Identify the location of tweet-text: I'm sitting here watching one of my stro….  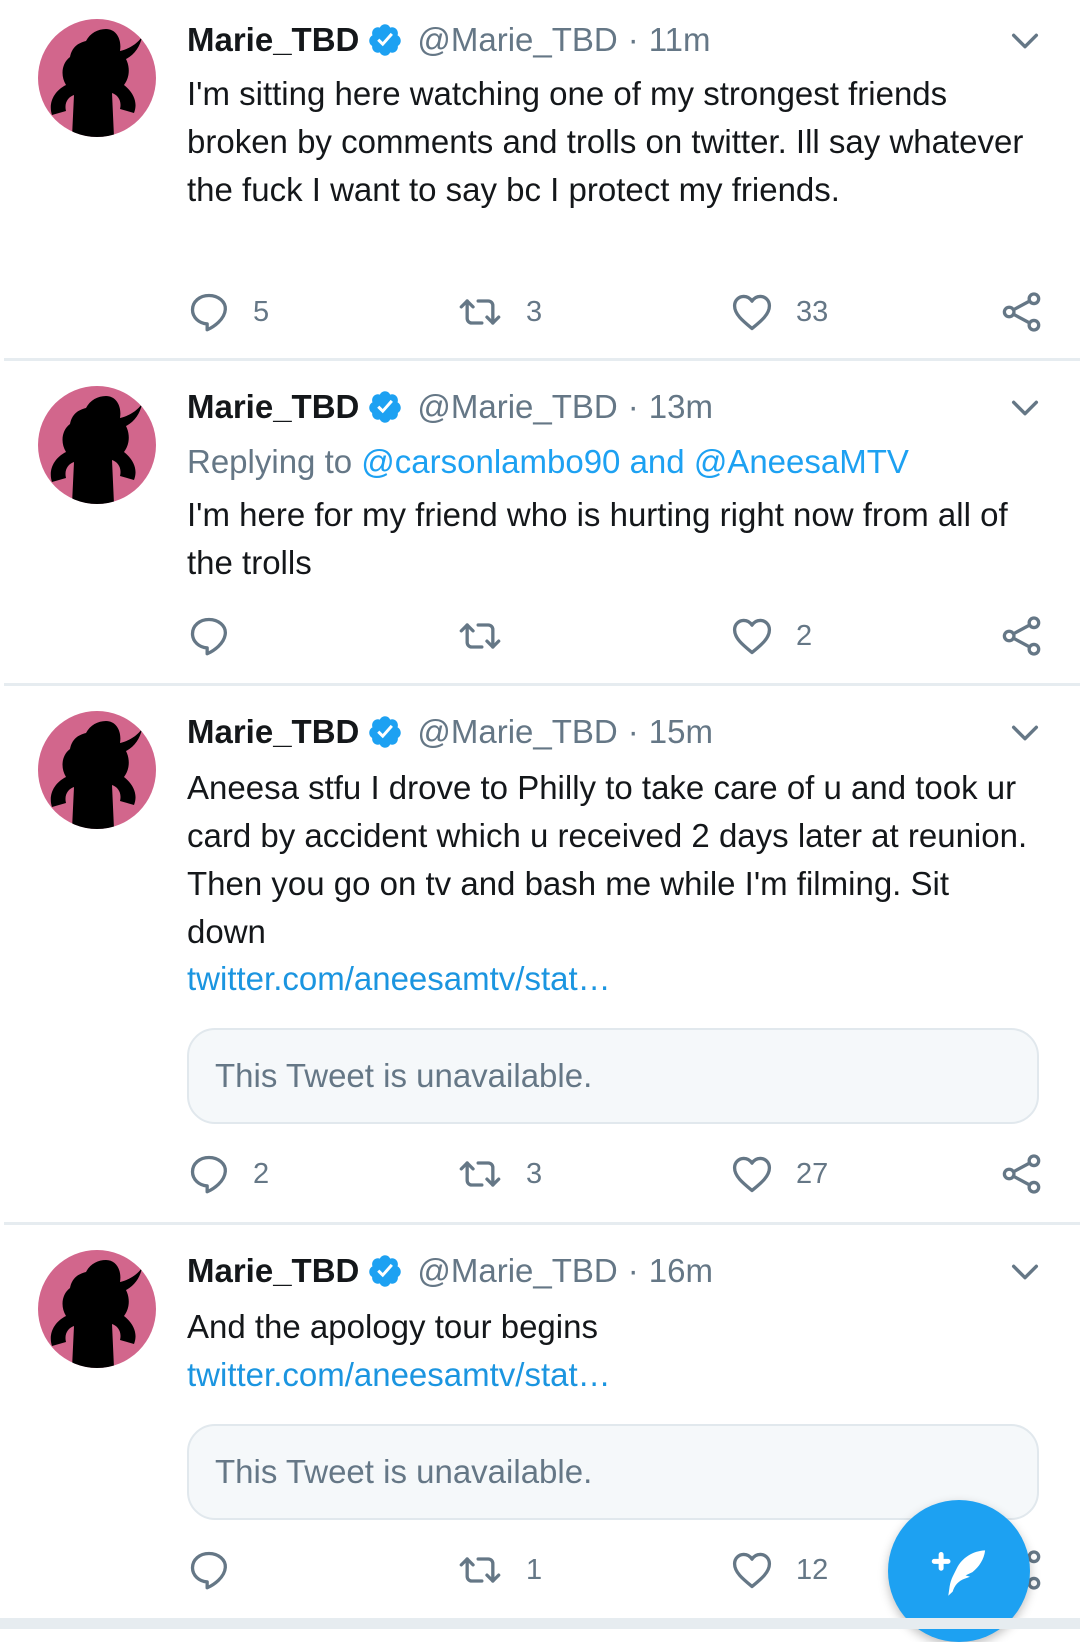
(605, 141).